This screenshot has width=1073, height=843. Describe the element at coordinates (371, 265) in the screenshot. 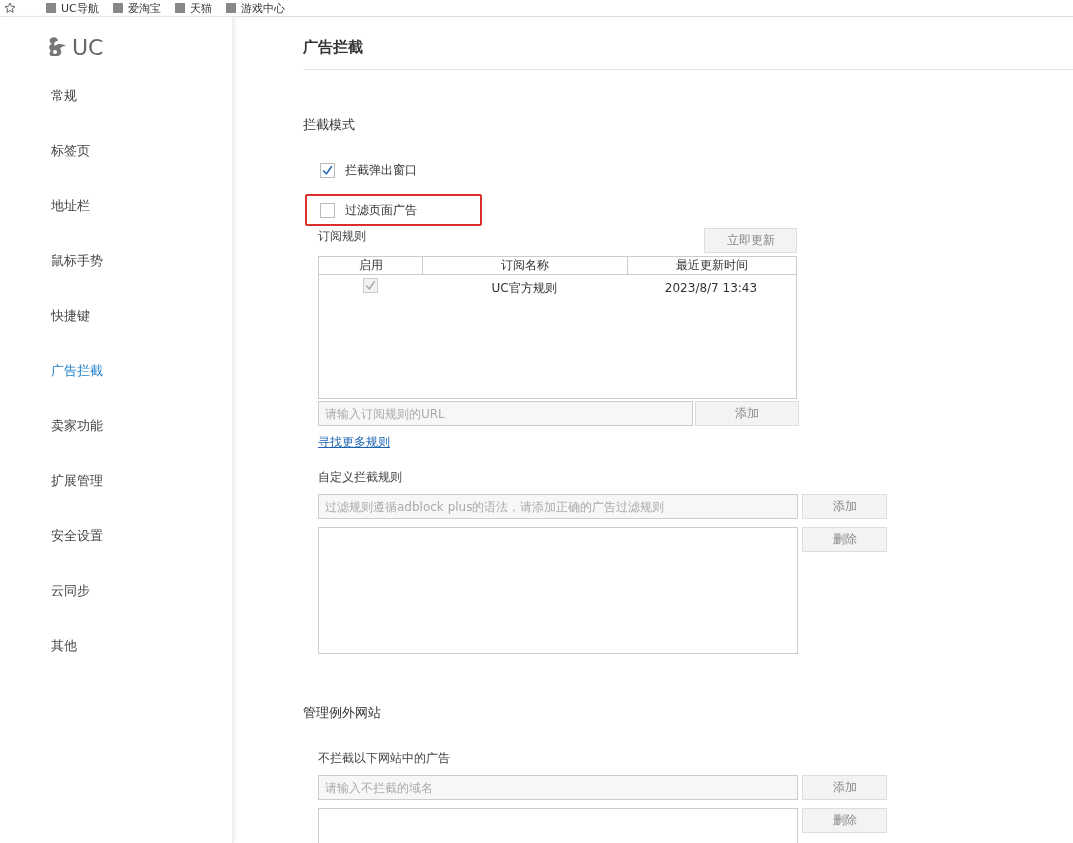

I see `column-header: 启用` at that location.